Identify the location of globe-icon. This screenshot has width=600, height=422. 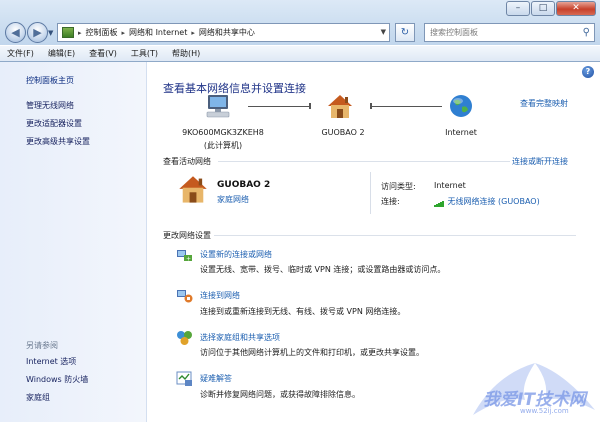
(461, 106).